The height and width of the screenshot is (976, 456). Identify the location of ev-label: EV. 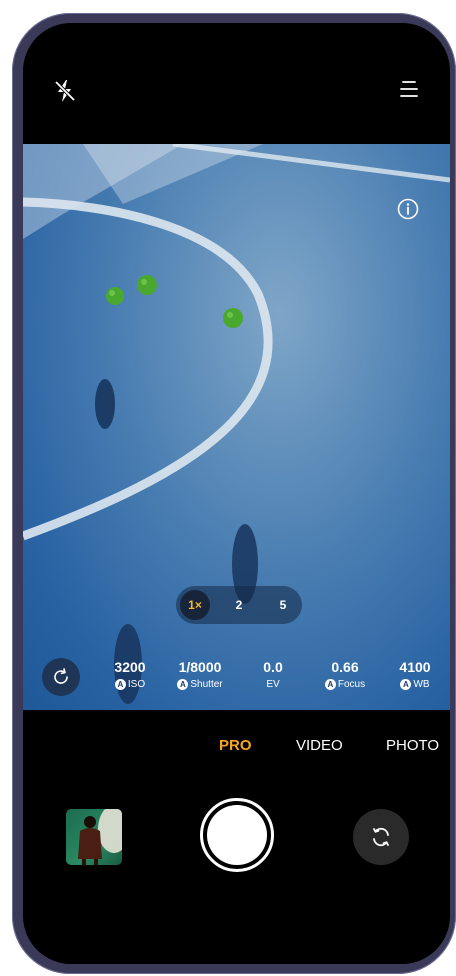
(273, 684).